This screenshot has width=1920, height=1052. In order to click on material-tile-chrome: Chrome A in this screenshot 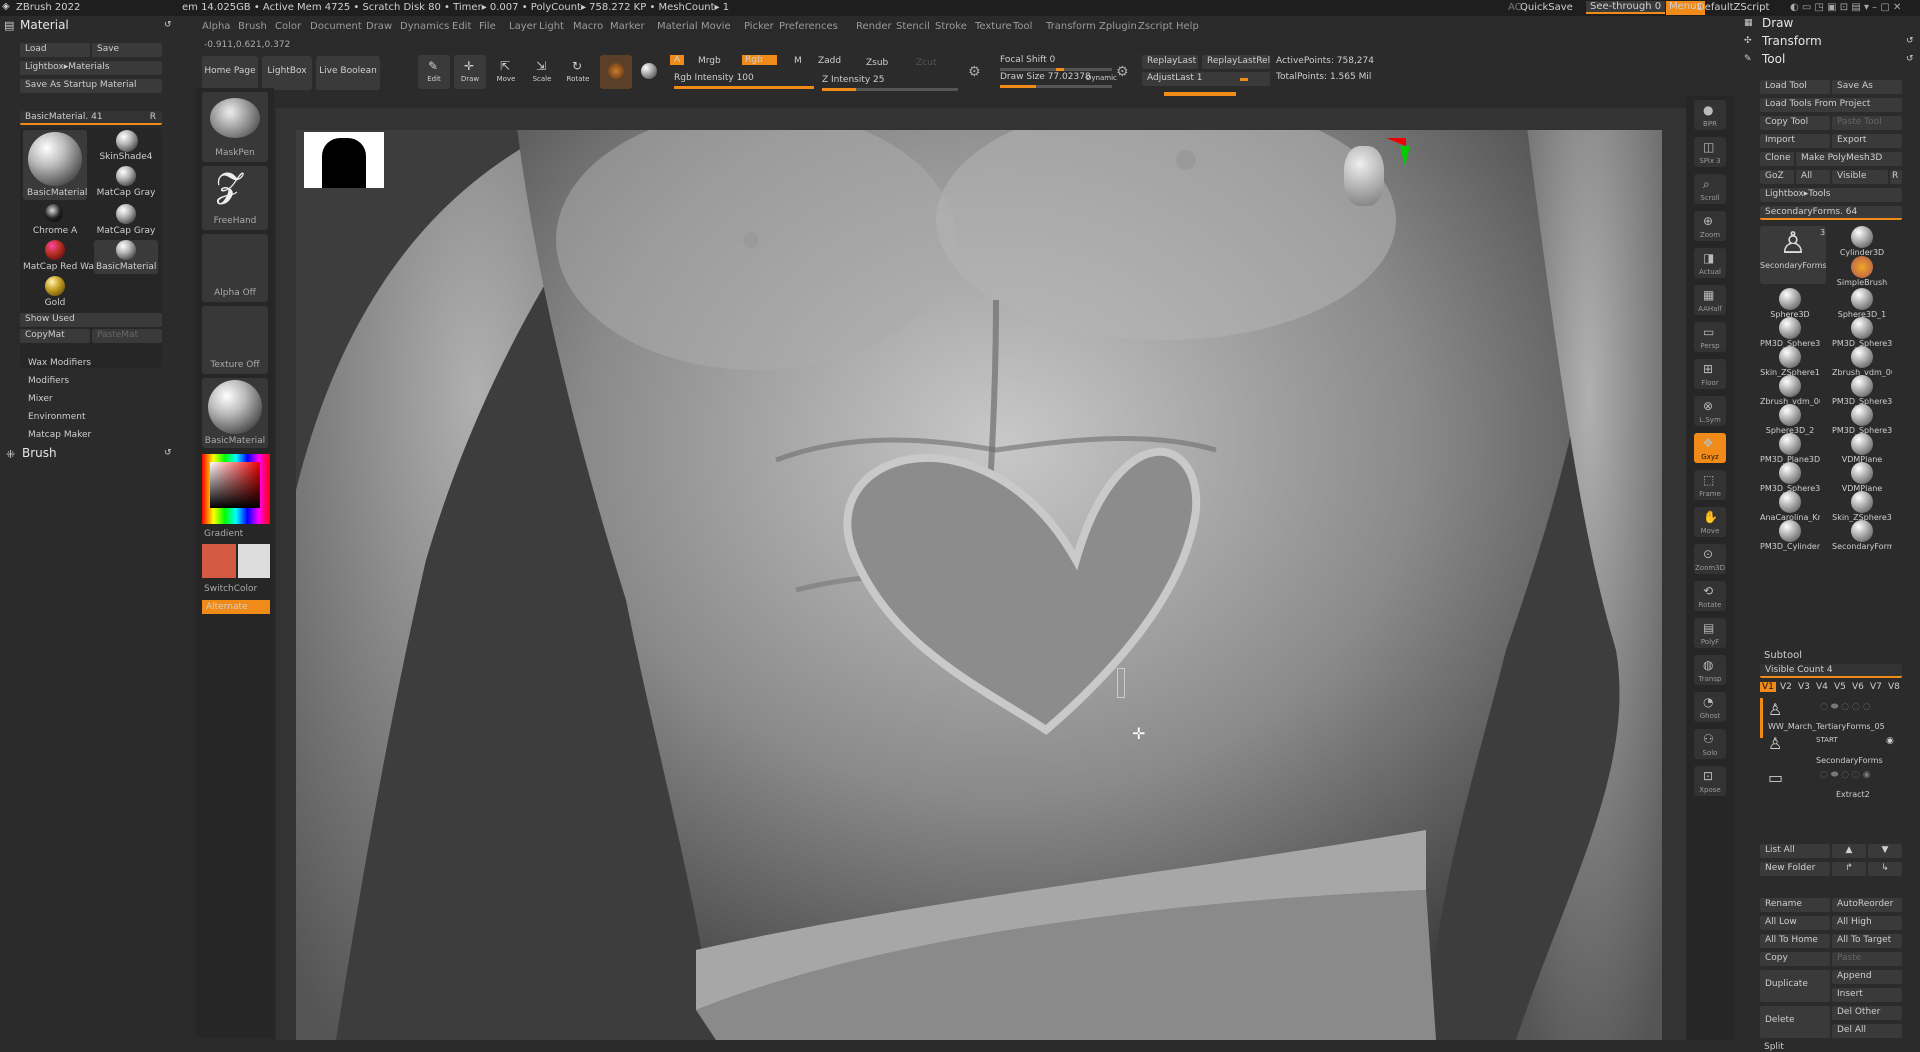, I will do `click(55, 221)`.